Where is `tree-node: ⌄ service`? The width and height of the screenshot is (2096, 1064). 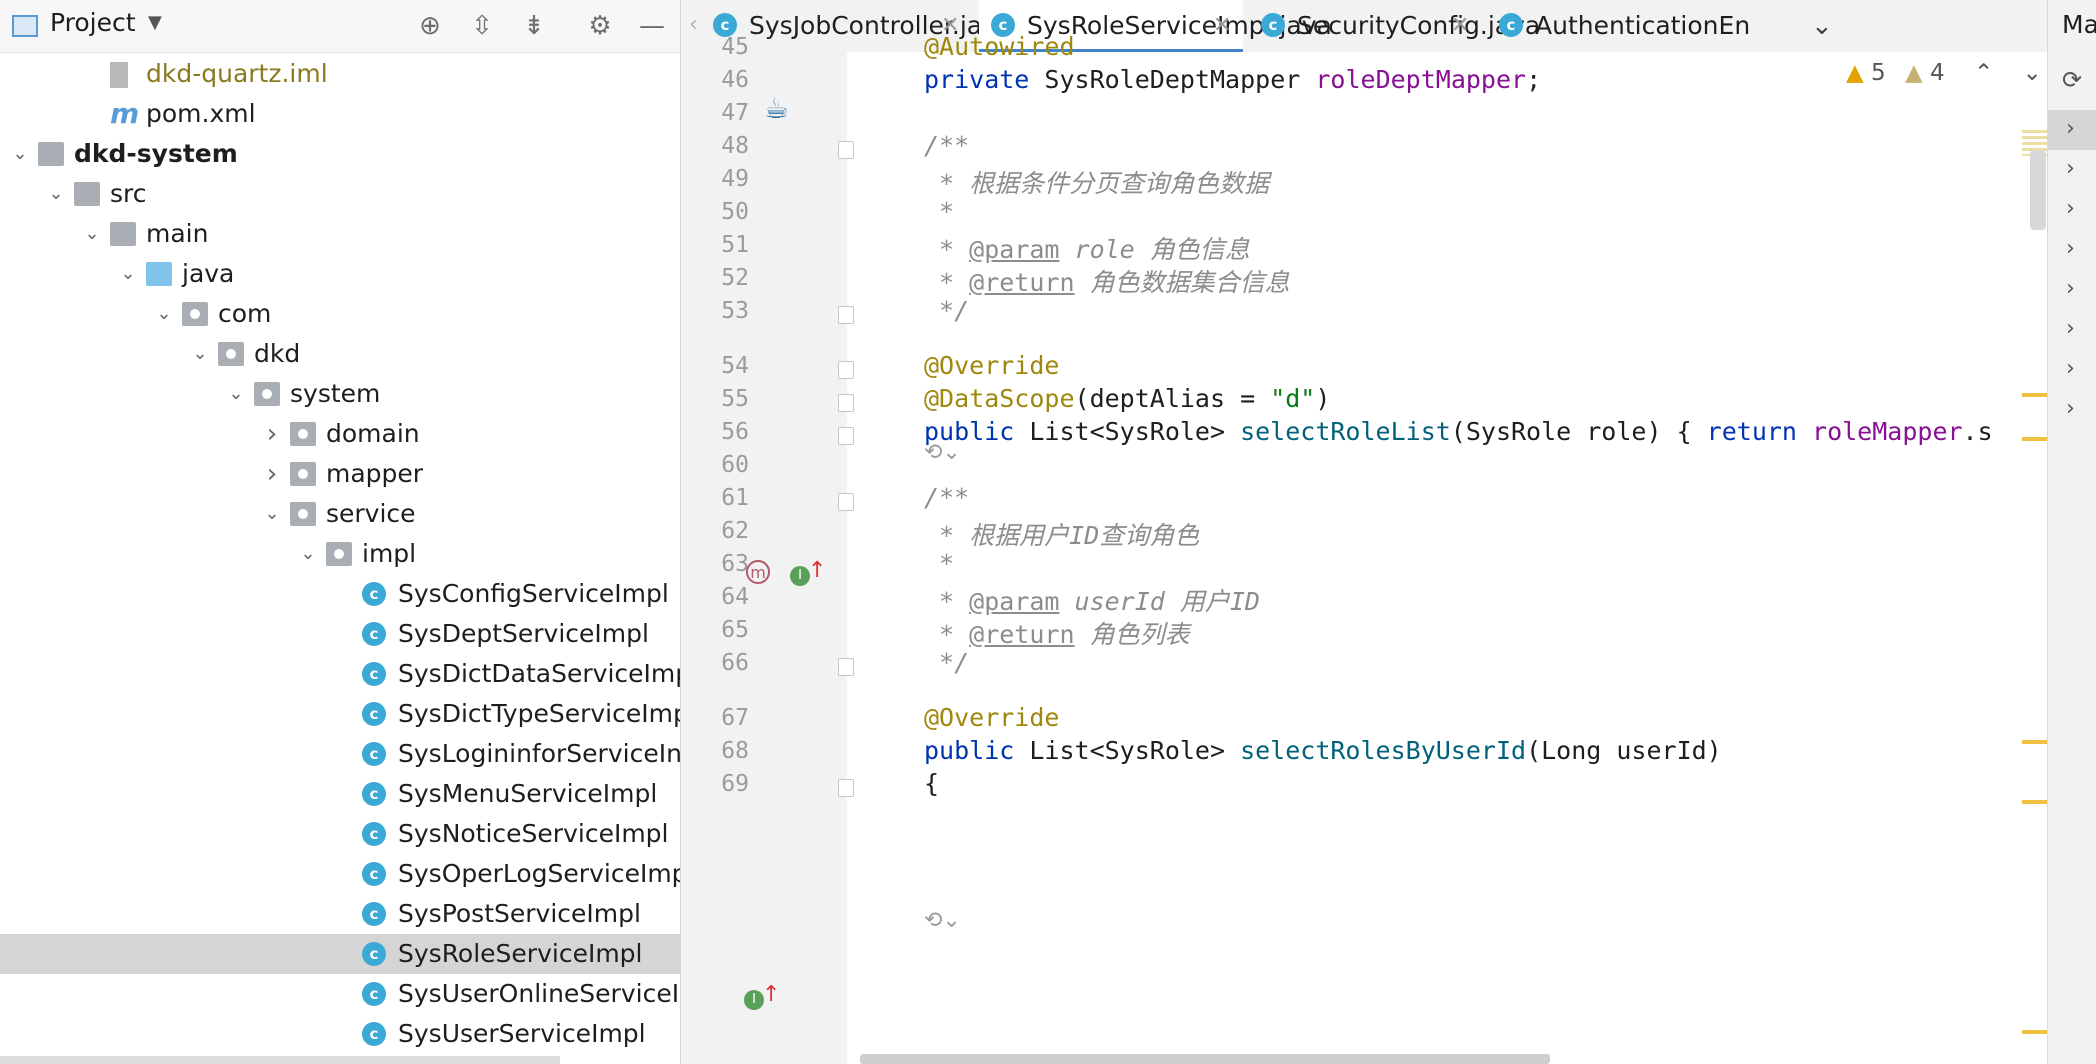
tree-node: ⌄ service is located at coordinates (340, 514).